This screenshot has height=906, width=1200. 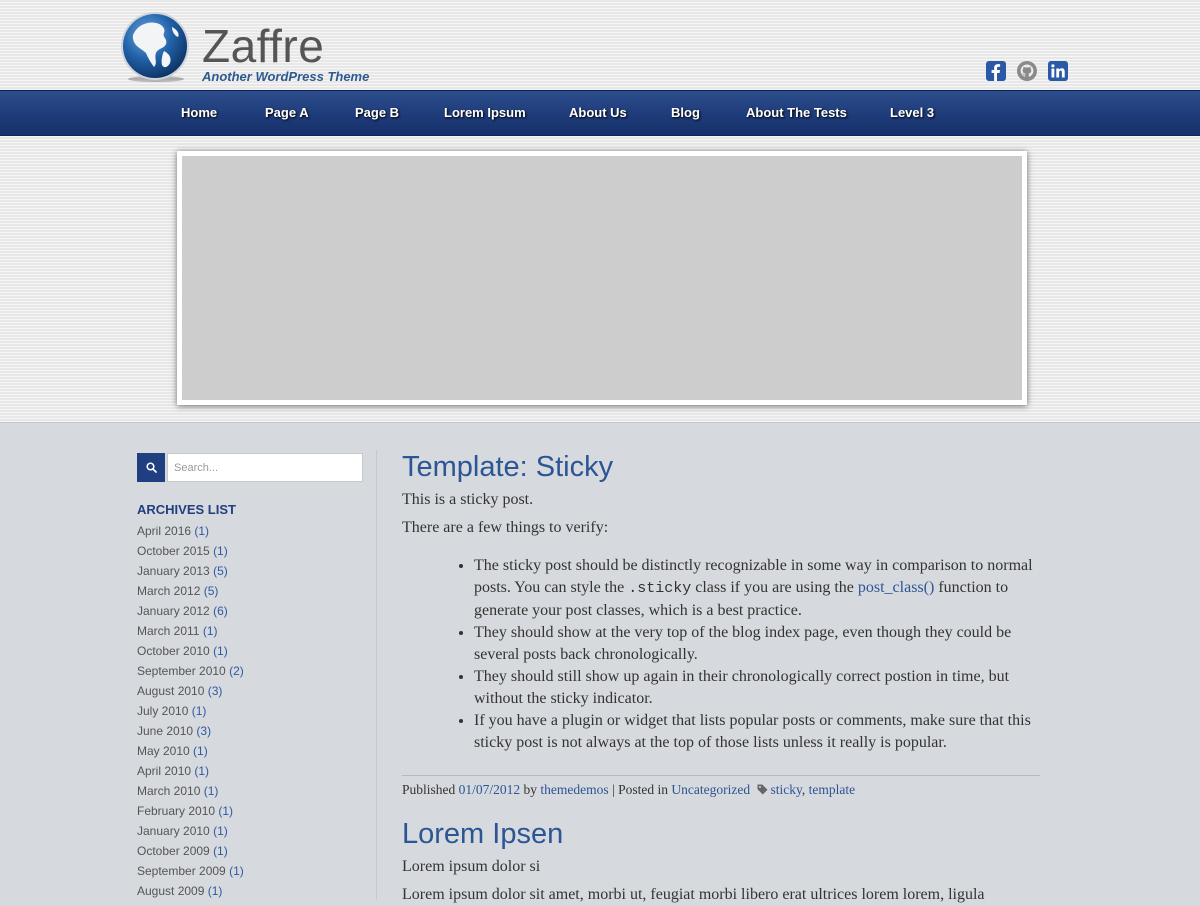 I want to click on archive-item: March 2010 (1), so click(x=190, y=791).